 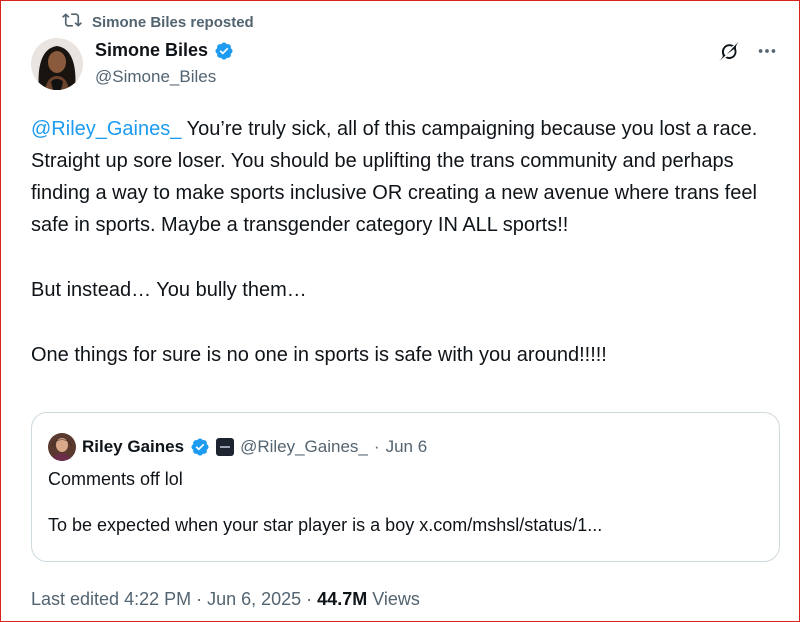 What do you see at coordinates (106, 129) in the screenshot?
I see `mention-link: @Riley_Gaines_` at bounding box center [106, 129].